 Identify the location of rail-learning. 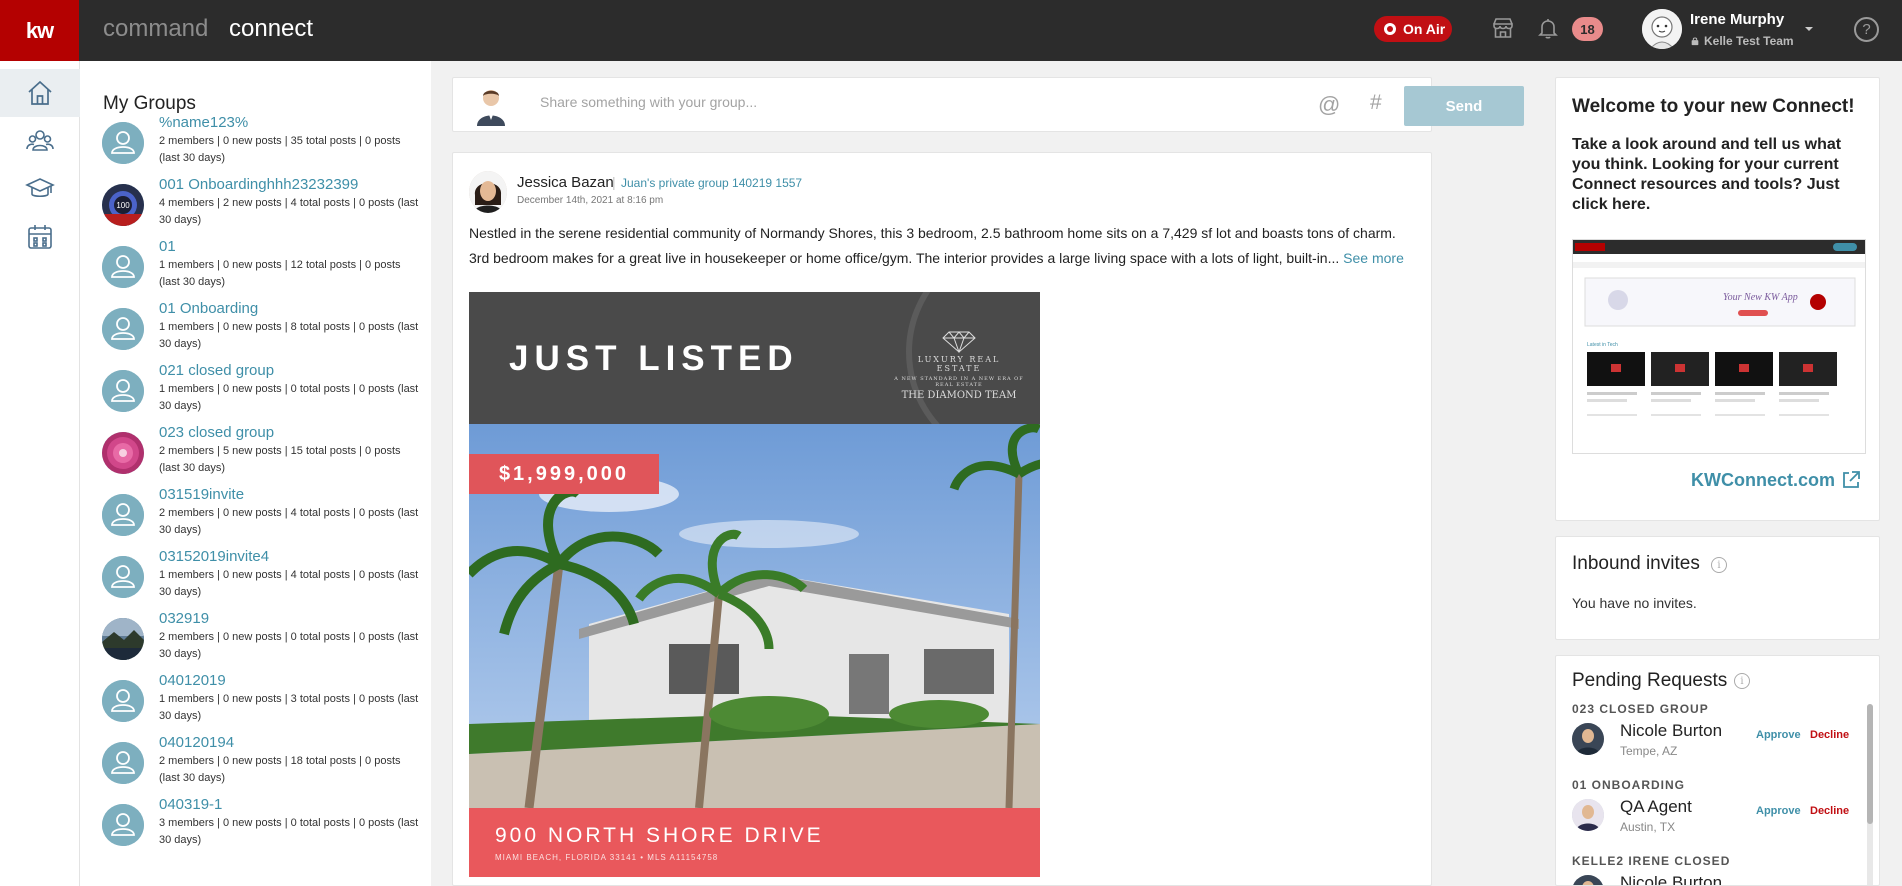
(40, 189).